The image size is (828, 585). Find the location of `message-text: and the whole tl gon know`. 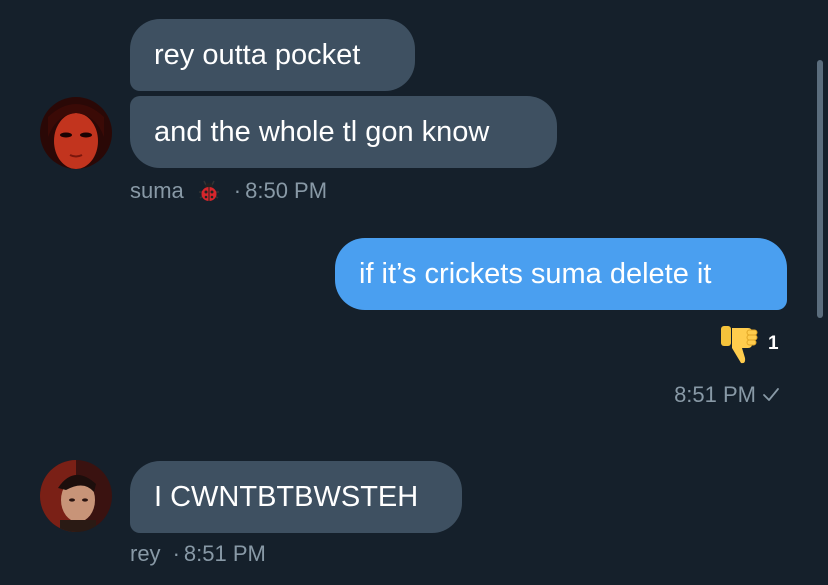

message-text: and the whole tl gon know is located at coordinates (322, 131).